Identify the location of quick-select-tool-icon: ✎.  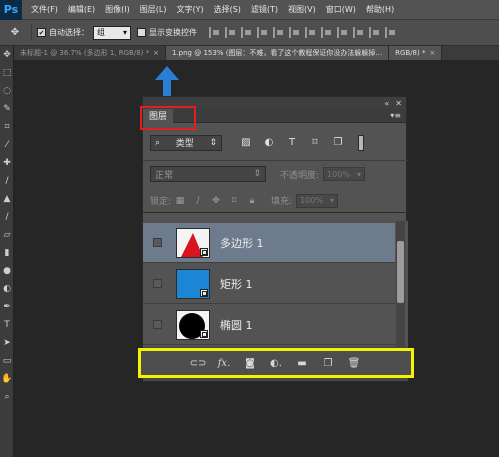
(7, 109).